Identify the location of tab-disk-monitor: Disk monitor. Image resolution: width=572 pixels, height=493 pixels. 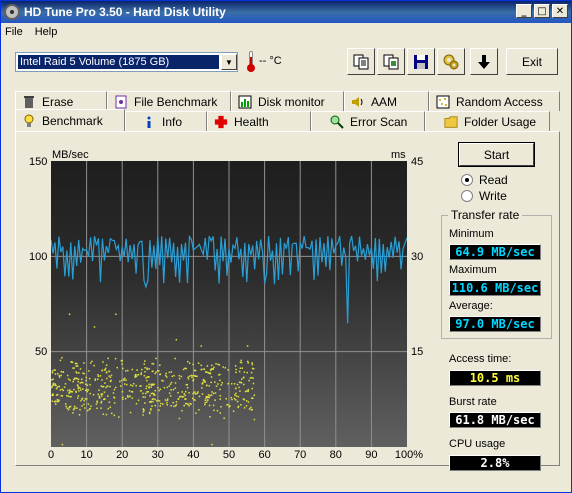
(287, 101).